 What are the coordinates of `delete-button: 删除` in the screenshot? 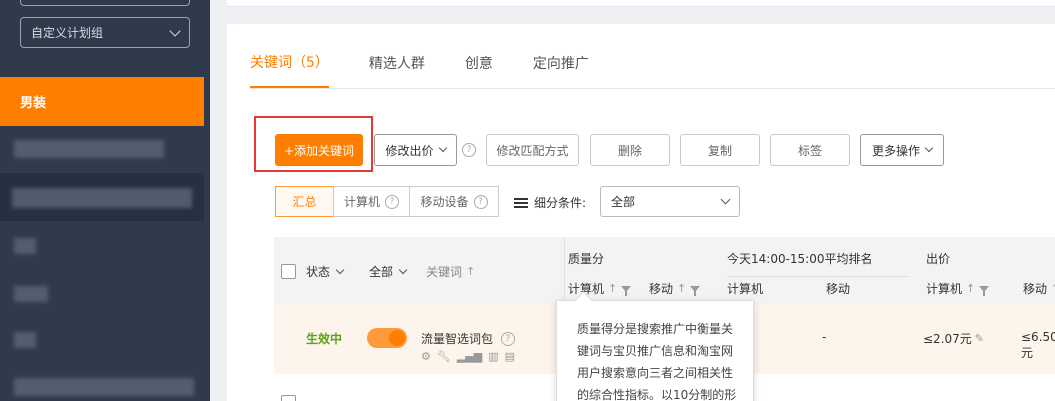 It's located at (630, 150).